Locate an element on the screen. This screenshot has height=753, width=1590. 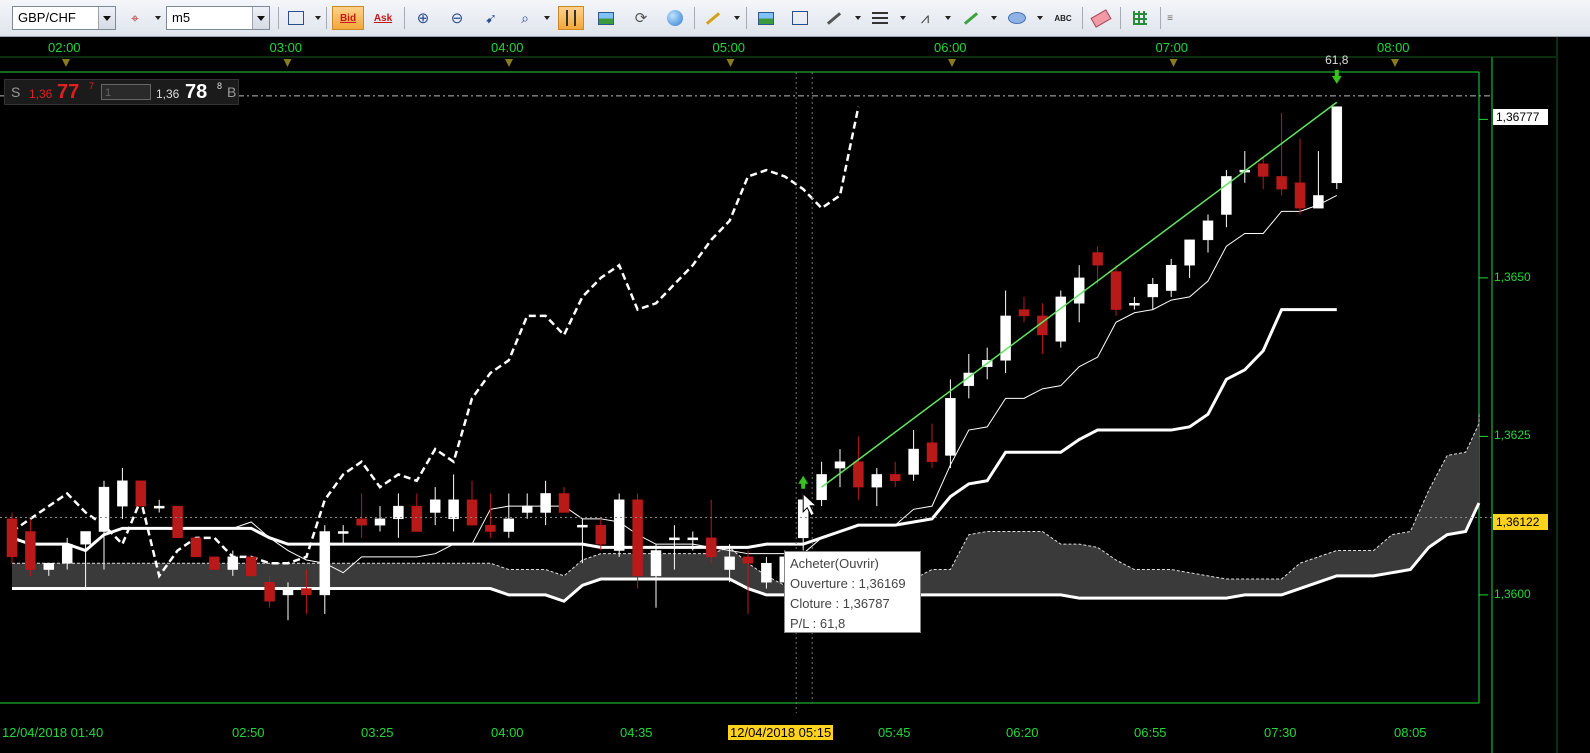
pointer-button: ➹ is located at coordinates (491, 18).